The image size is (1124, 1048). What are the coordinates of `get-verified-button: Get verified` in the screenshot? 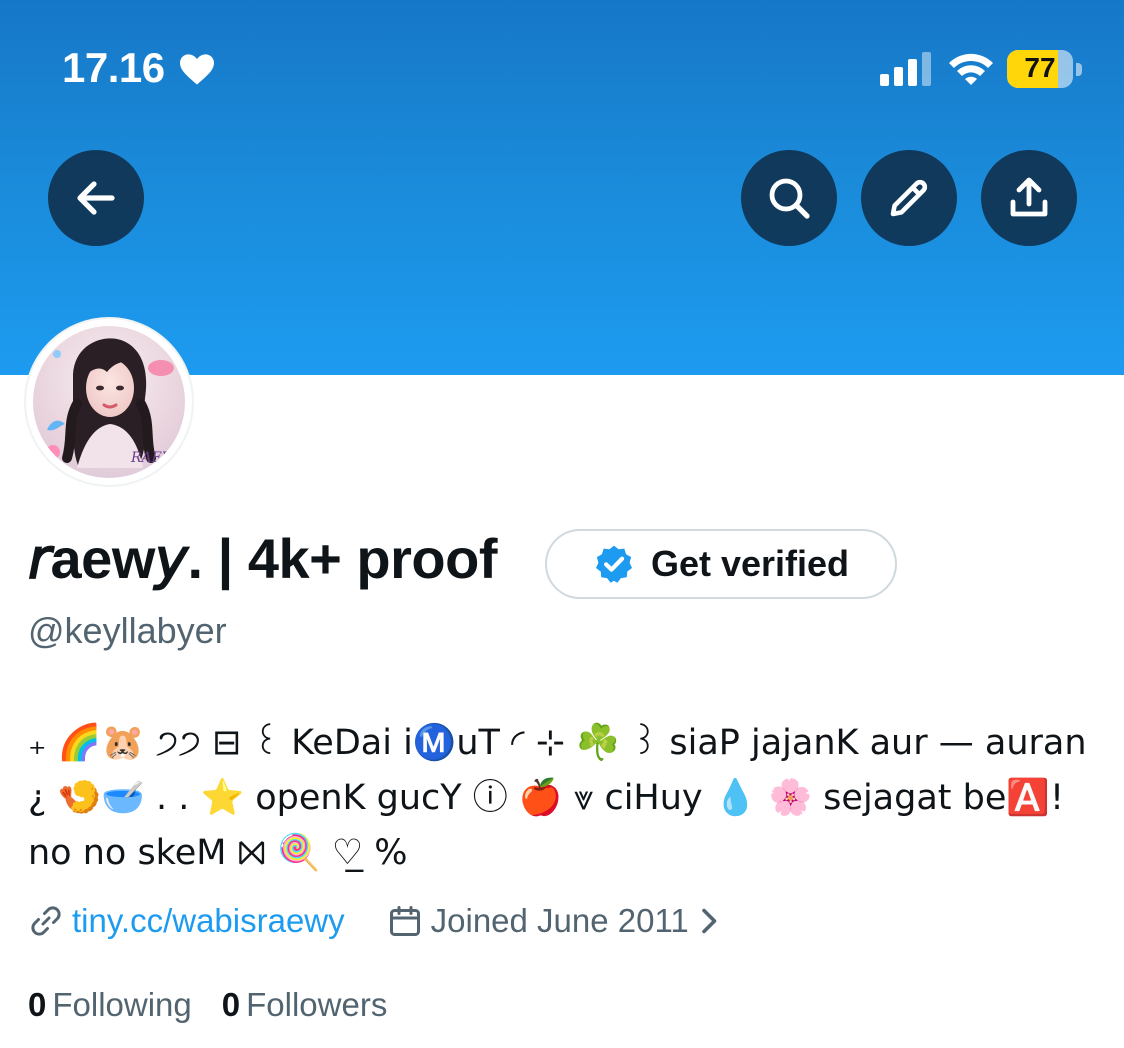 It's located at (721, 564).